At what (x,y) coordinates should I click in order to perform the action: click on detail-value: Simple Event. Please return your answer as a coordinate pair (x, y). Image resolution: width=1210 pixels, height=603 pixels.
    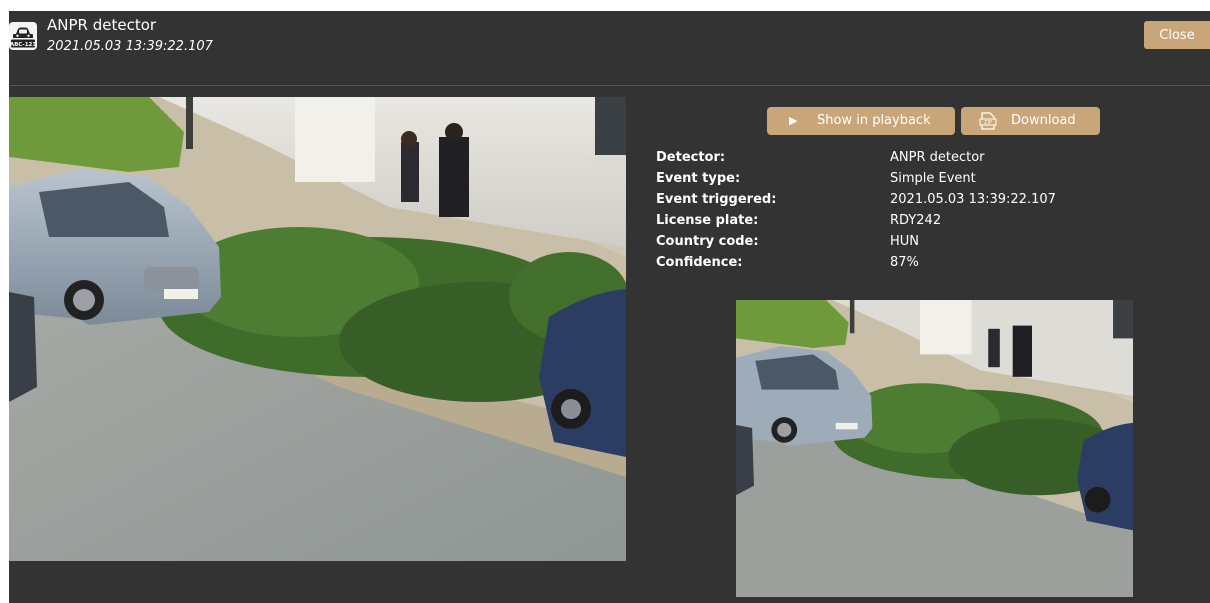
    Looking at the image, I should click on (933, 178).